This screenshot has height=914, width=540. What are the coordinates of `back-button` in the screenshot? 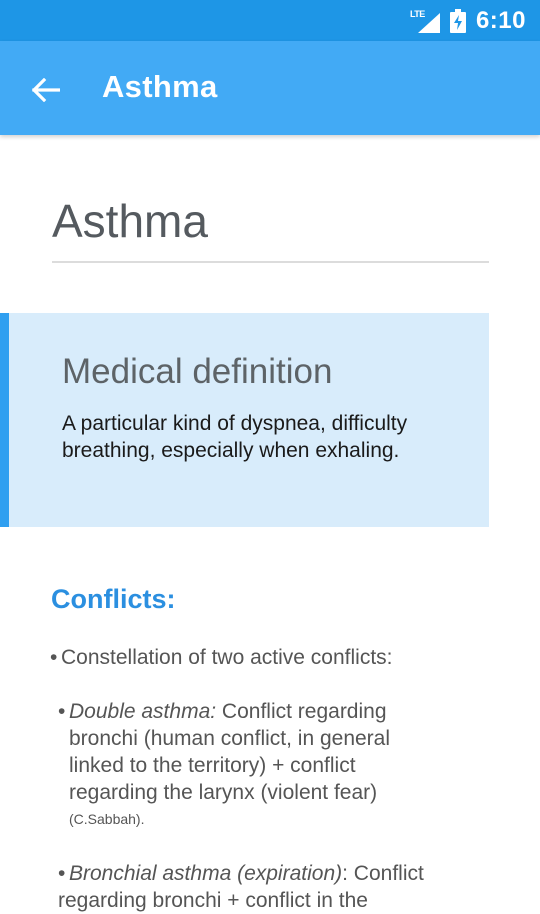 It's located at (46, 90).